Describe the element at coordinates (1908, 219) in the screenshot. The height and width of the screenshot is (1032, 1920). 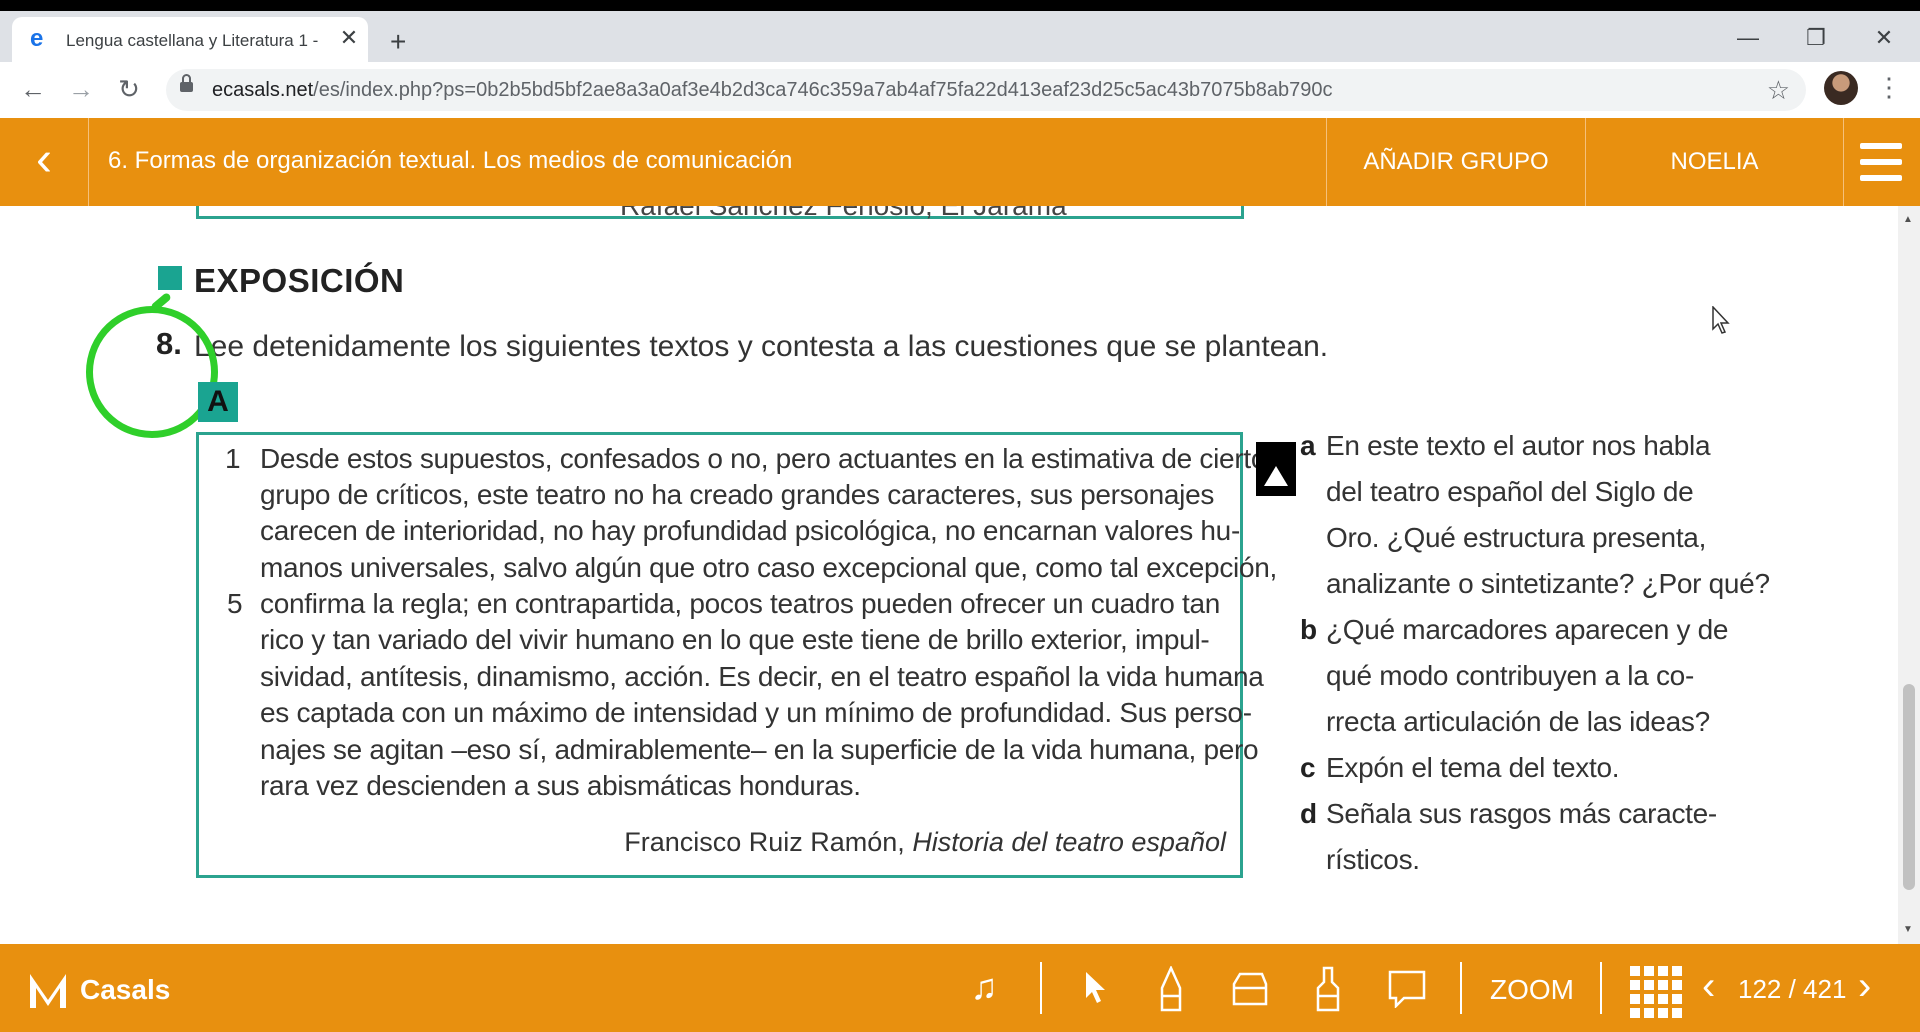
I see `scroll-up-icon: ▲` at that location.